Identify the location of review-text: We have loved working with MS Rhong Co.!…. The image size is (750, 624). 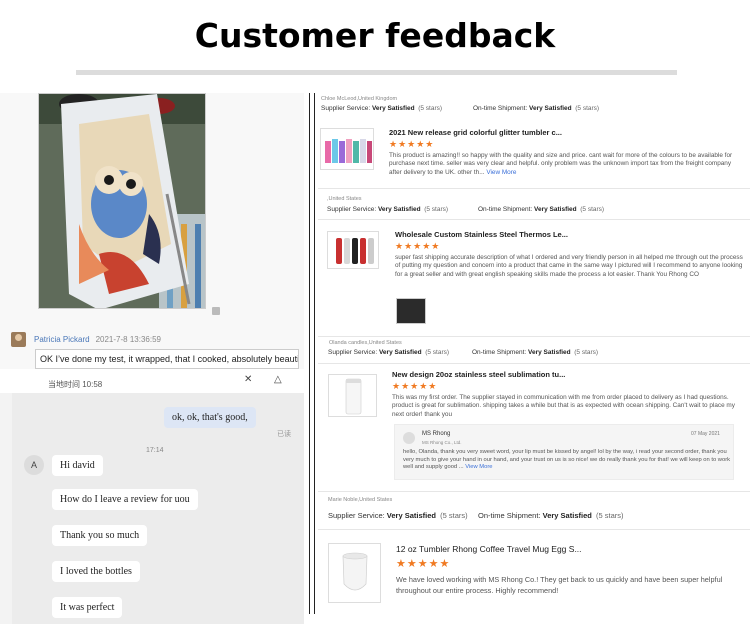
(559, 585).